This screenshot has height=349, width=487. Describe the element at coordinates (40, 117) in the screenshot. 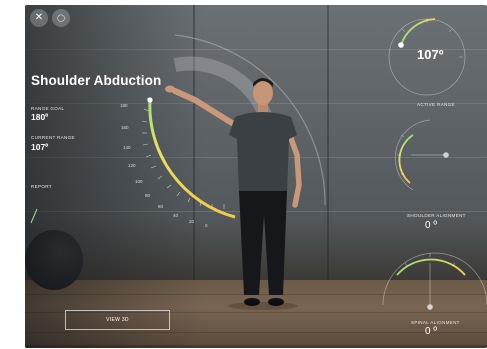

I see `range-goal-value: 180º` at that location.